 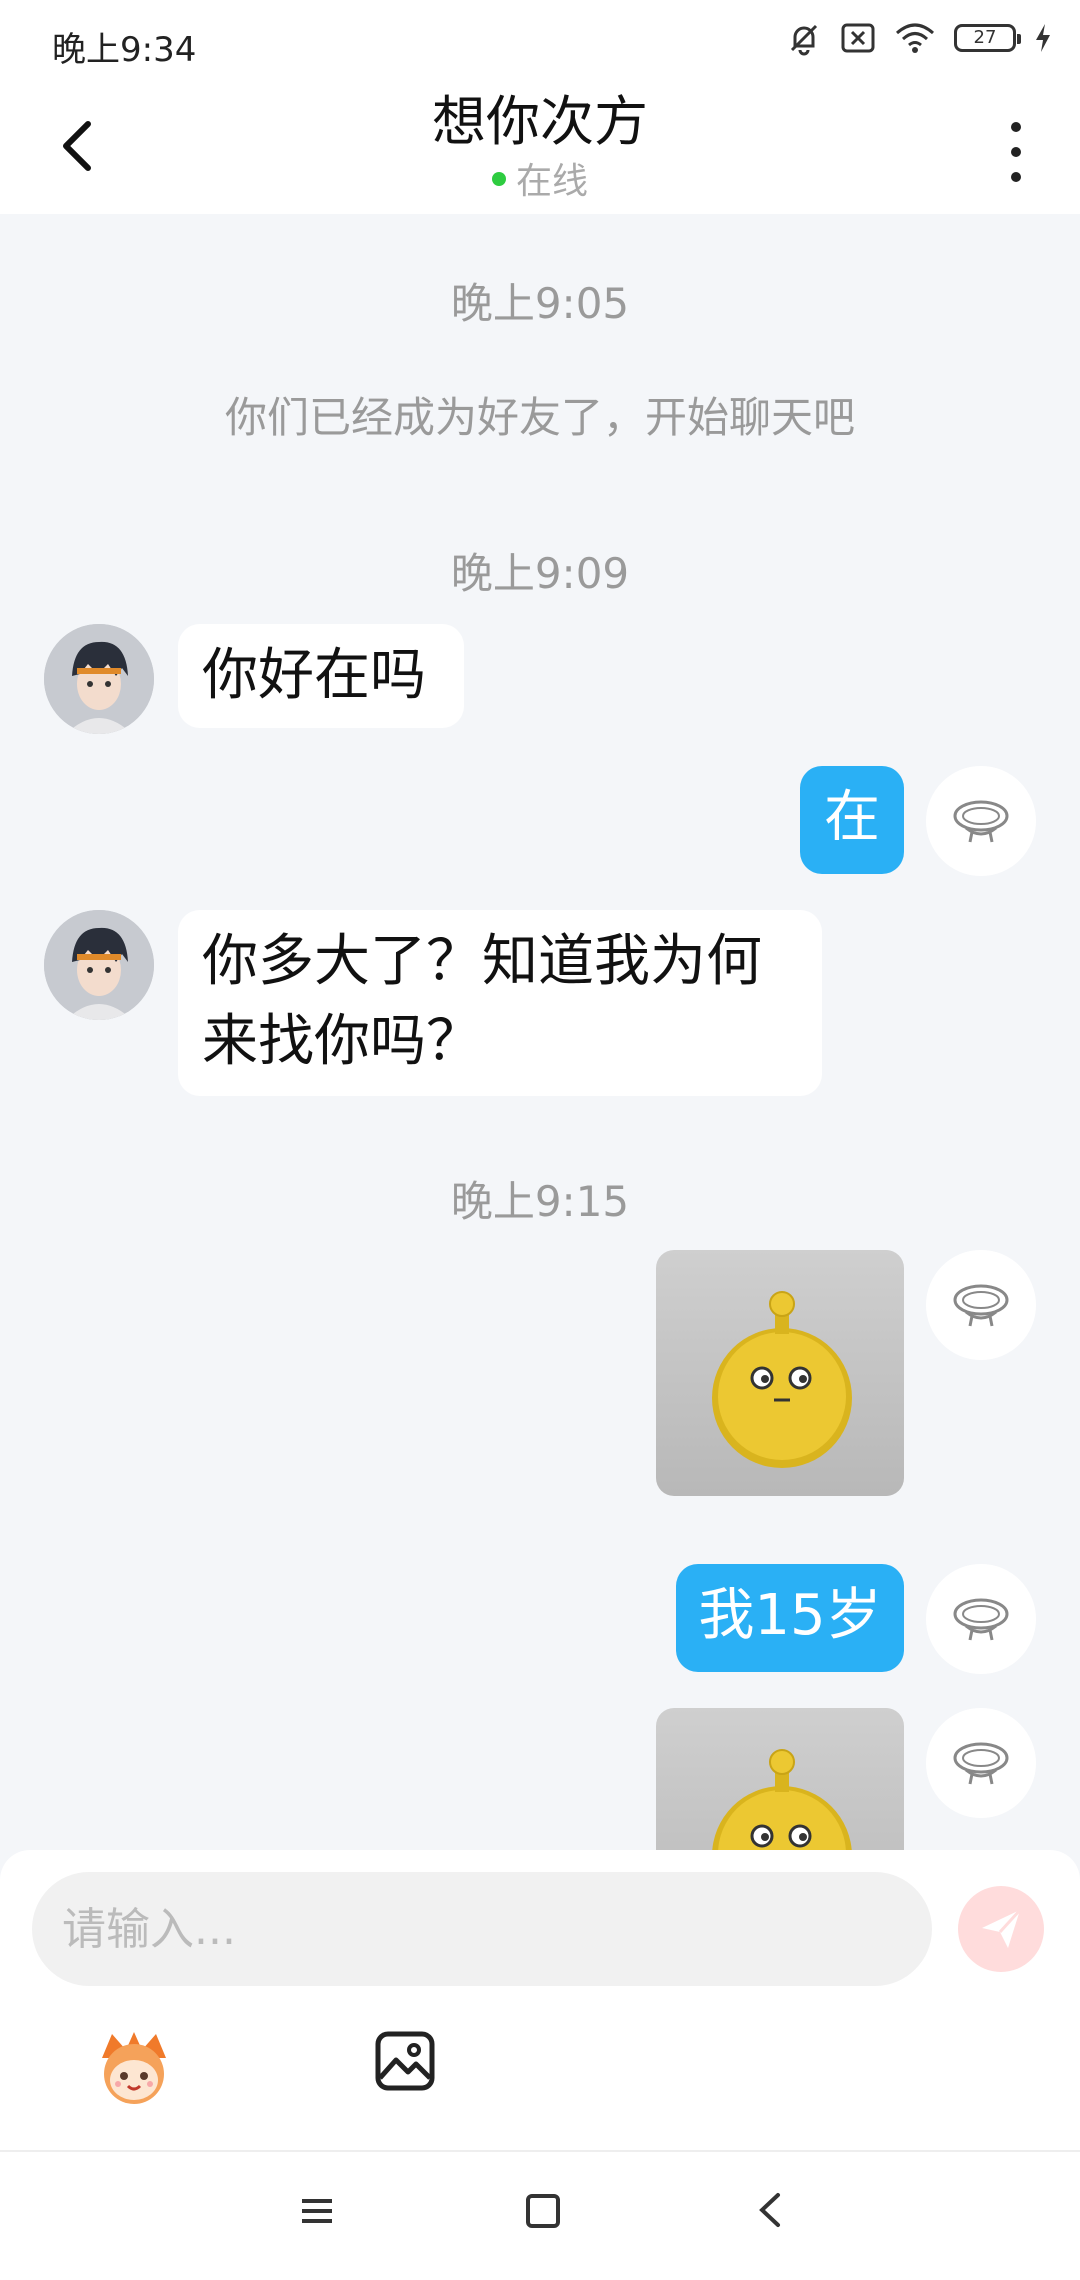 I want to click on send-plane-icon, so click(x=1002, y=1928).